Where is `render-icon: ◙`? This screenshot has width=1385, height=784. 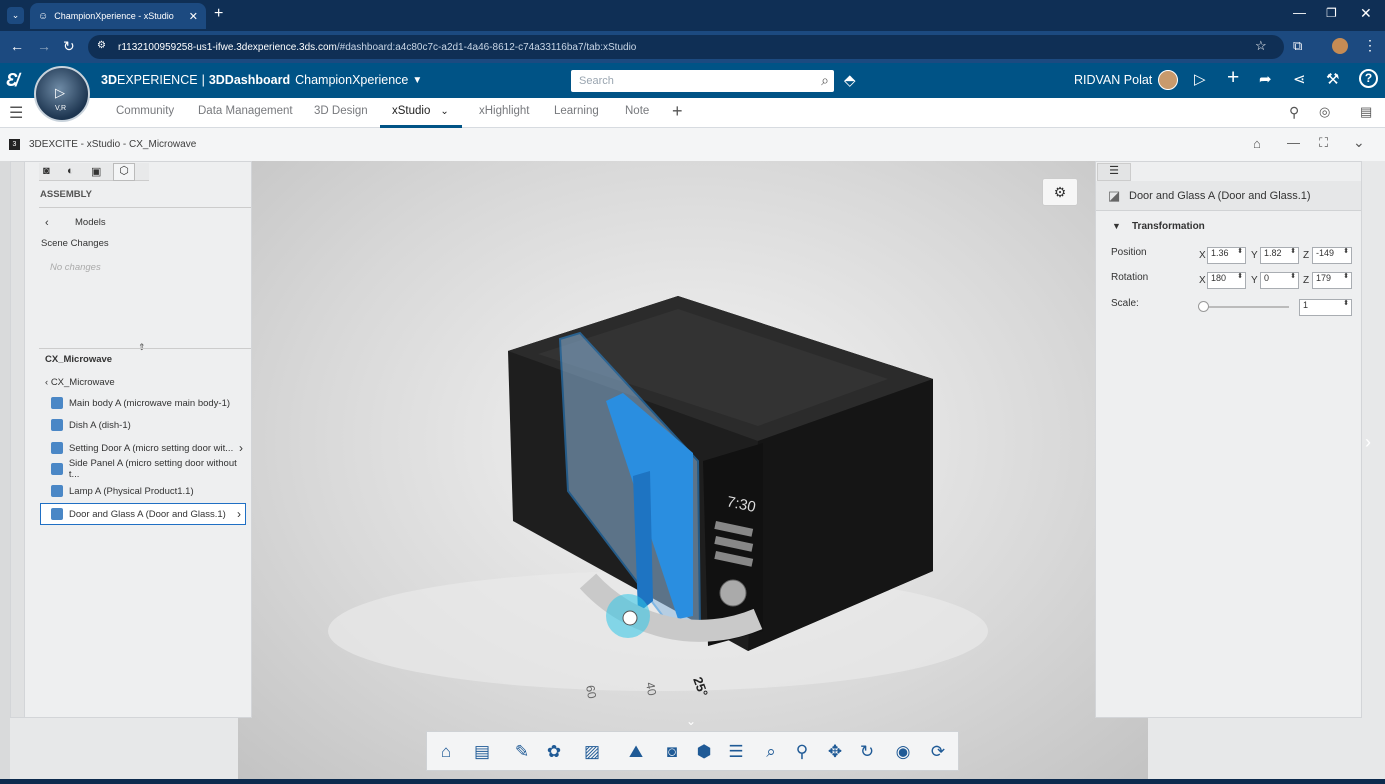
render-icon: ◙ is located at coordinates (672, 752).